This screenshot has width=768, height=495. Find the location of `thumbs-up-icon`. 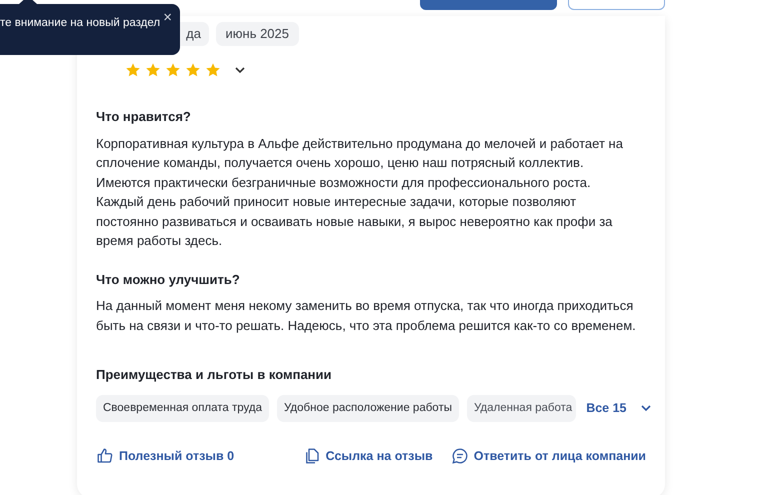

thumbs-up-icon is located at coordinates (105, 456).